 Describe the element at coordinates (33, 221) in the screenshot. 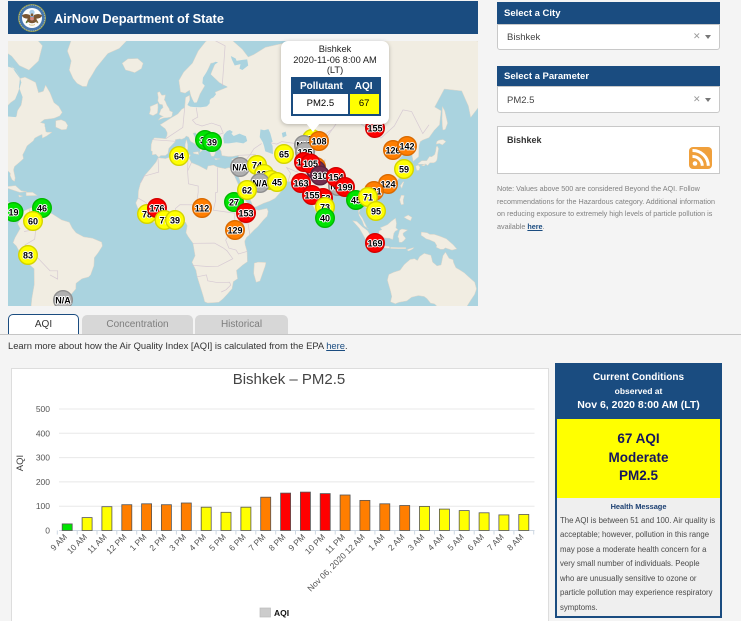

I see `svg-text: 60` at that location.